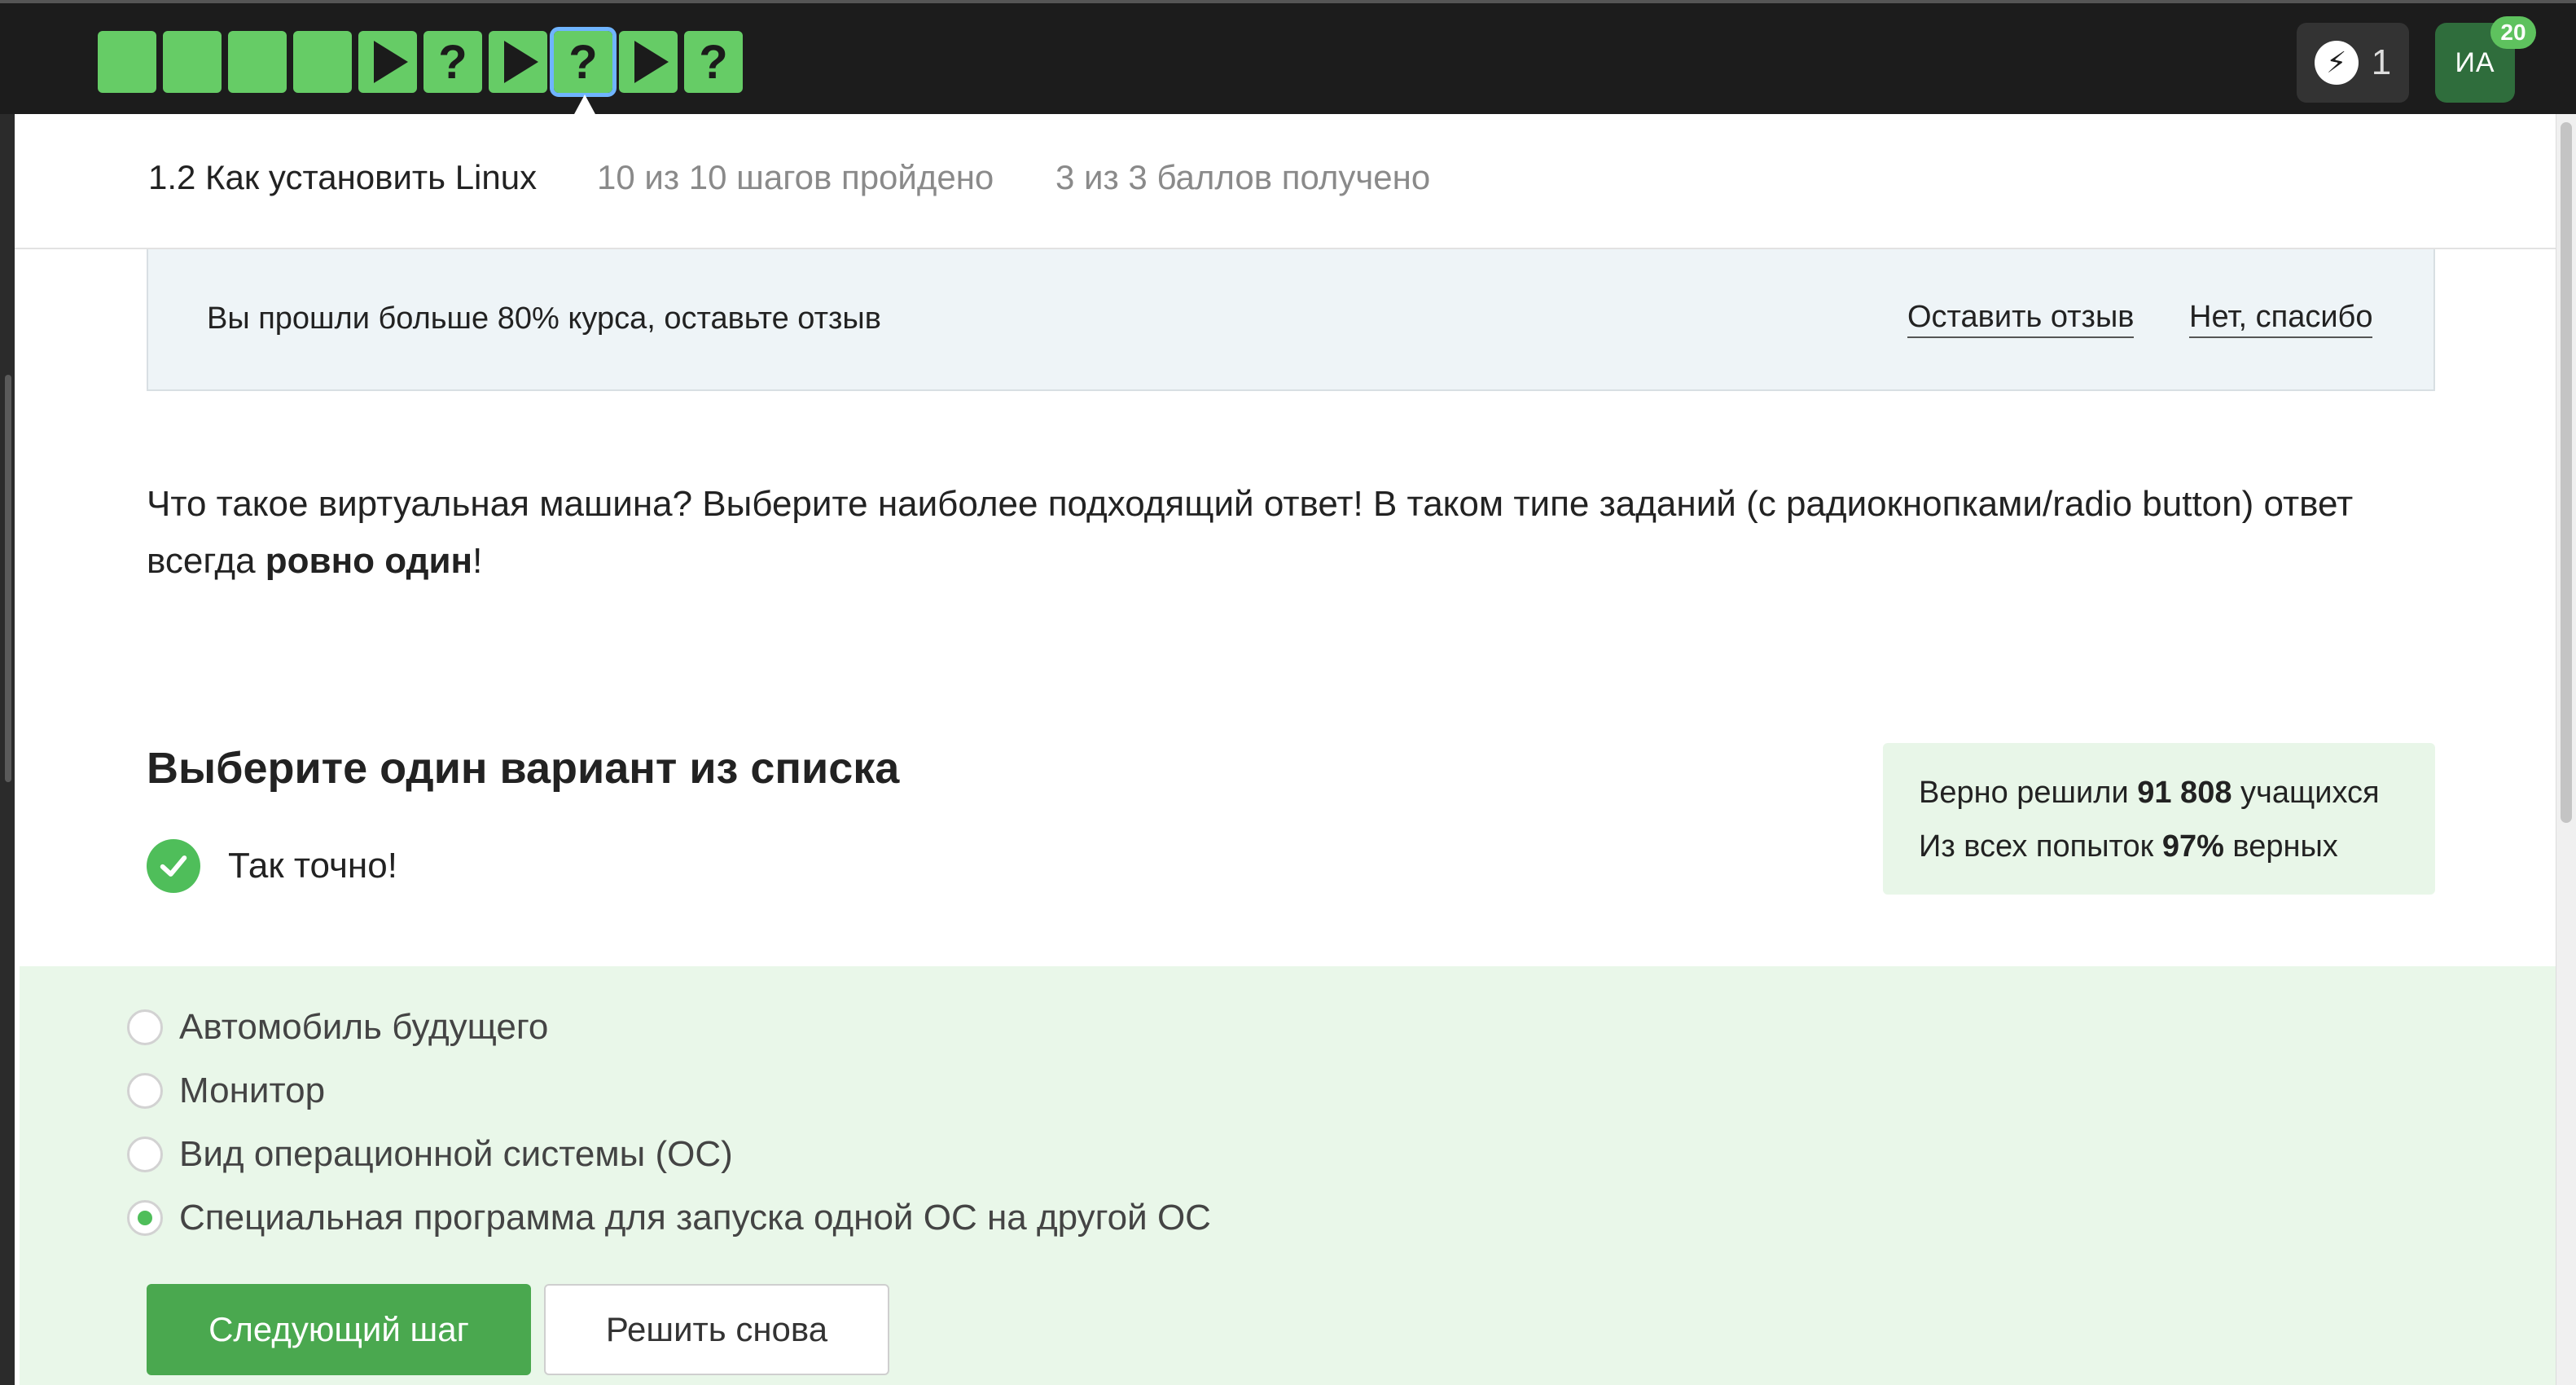 The width and height of the screenshot is (2576, 1385). Describe the element at coordinates (2336, 63) in the screenshot. I see `lightning-icon: ⚡` at that location.